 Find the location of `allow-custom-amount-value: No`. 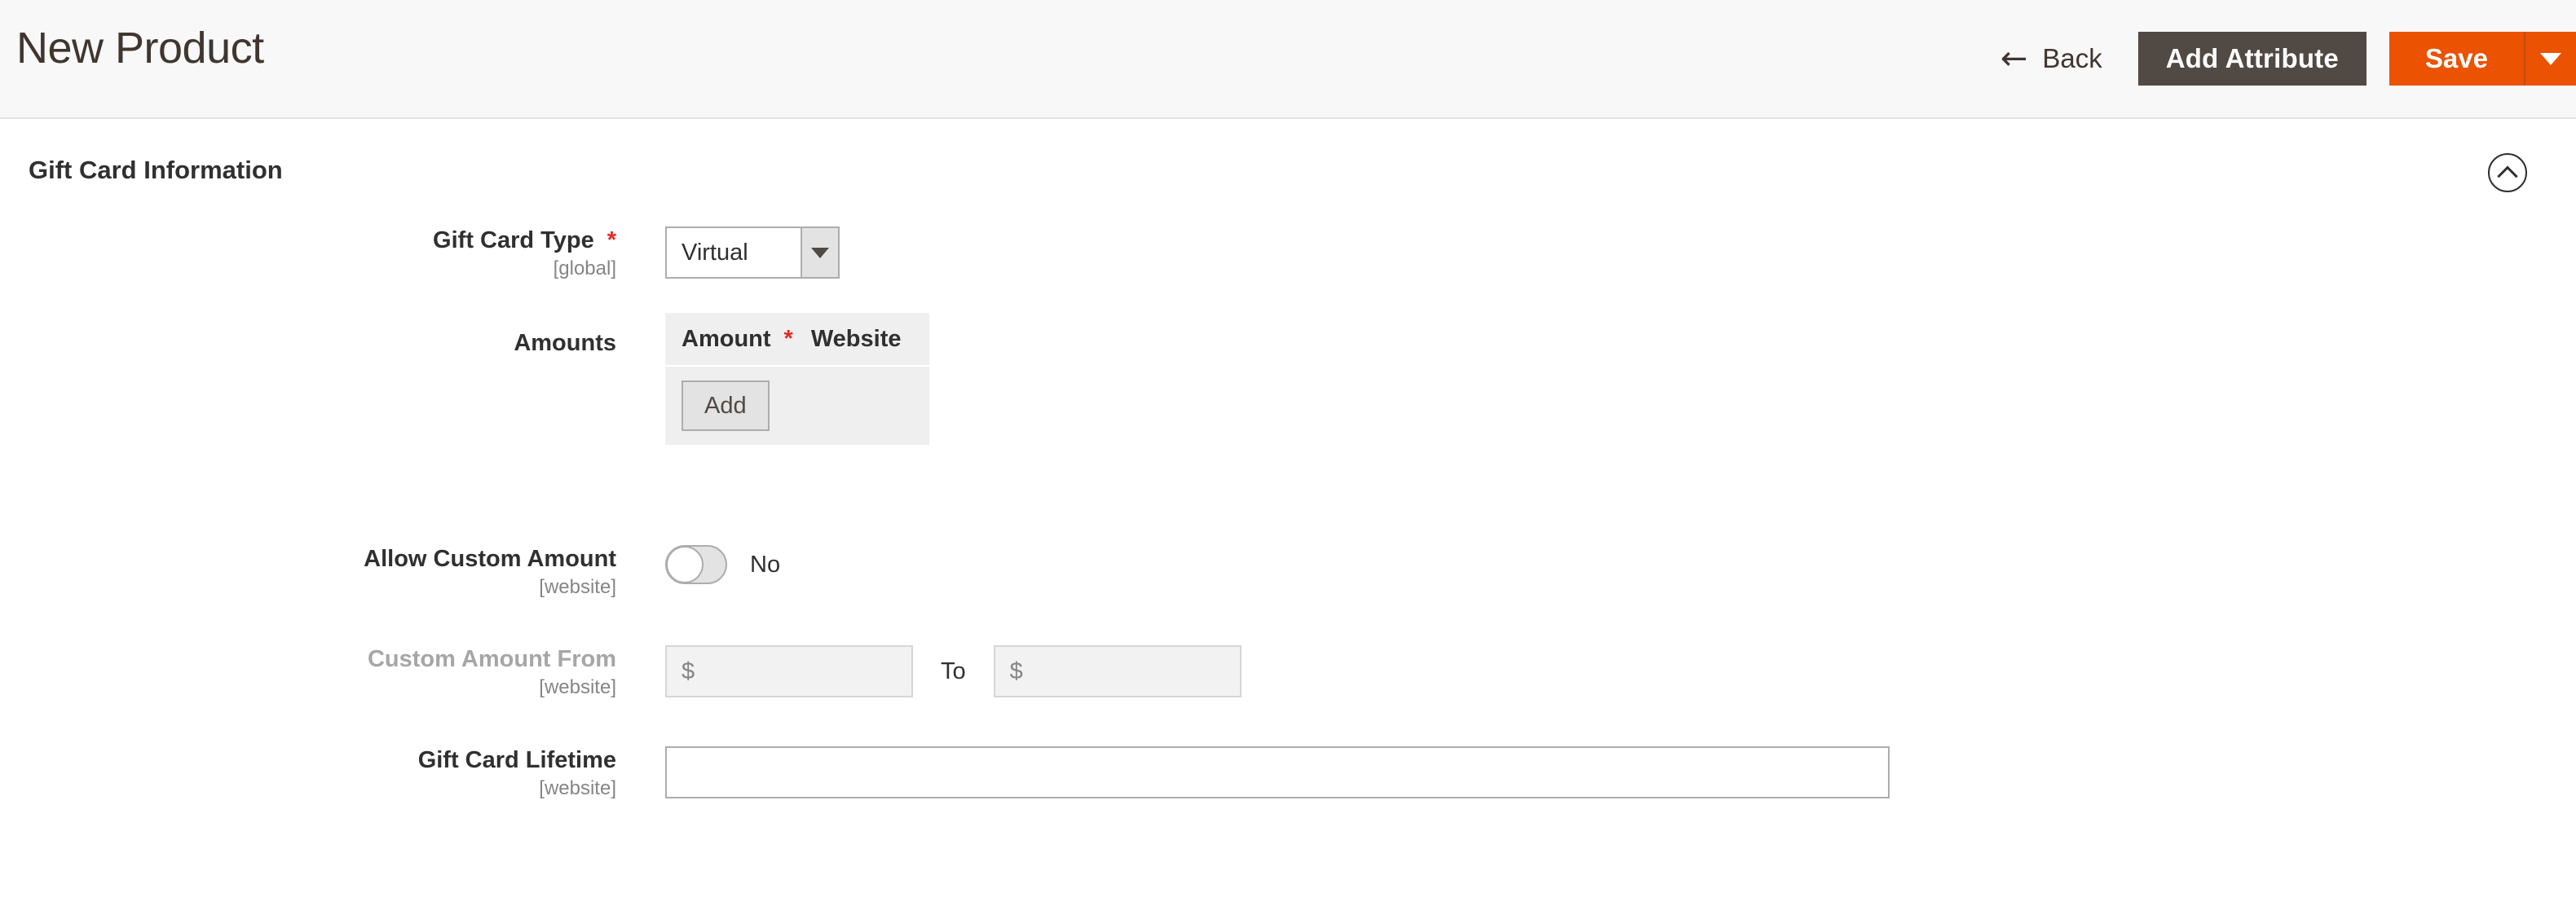

allow-custom-amount-value: No is located at coordinates (765, 565).